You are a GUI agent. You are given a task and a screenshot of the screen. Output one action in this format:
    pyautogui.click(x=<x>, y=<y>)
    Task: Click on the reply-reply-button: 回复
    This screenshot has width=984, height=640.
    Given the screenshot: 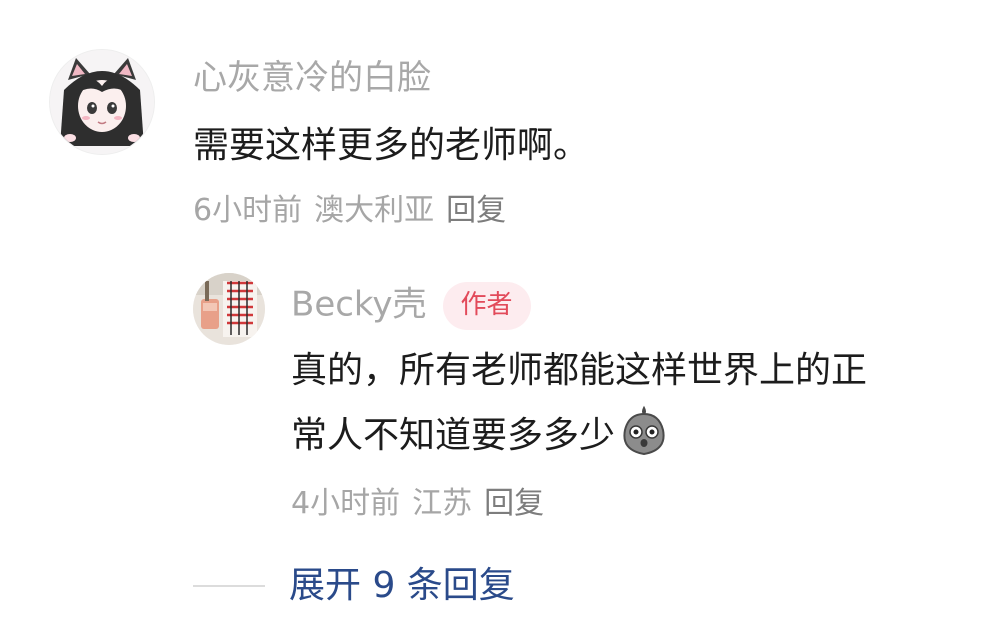 What is the action you would take?
    pyautogui.click(x=514, y=503)
    